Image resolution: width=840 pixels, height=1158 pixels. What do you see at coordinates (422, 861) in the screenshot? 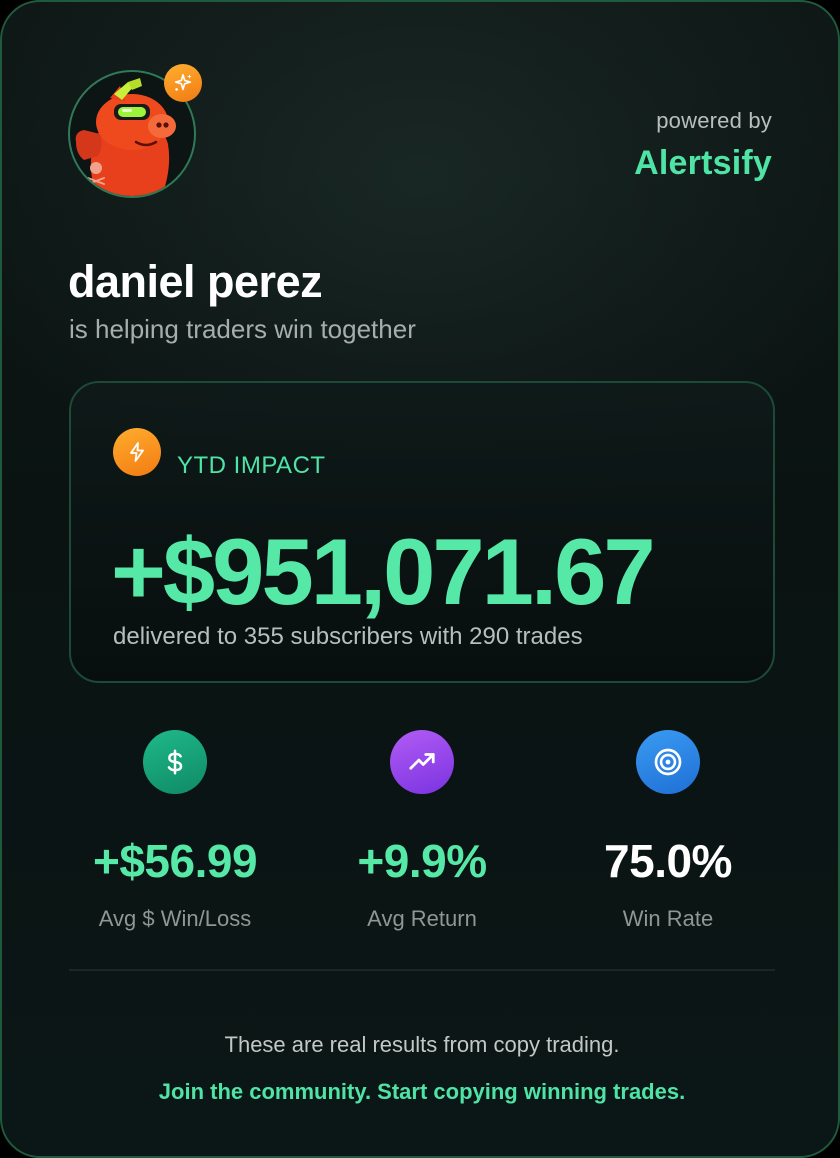
I see `stat-value: +9.9%` at bounding box center [422, 861].